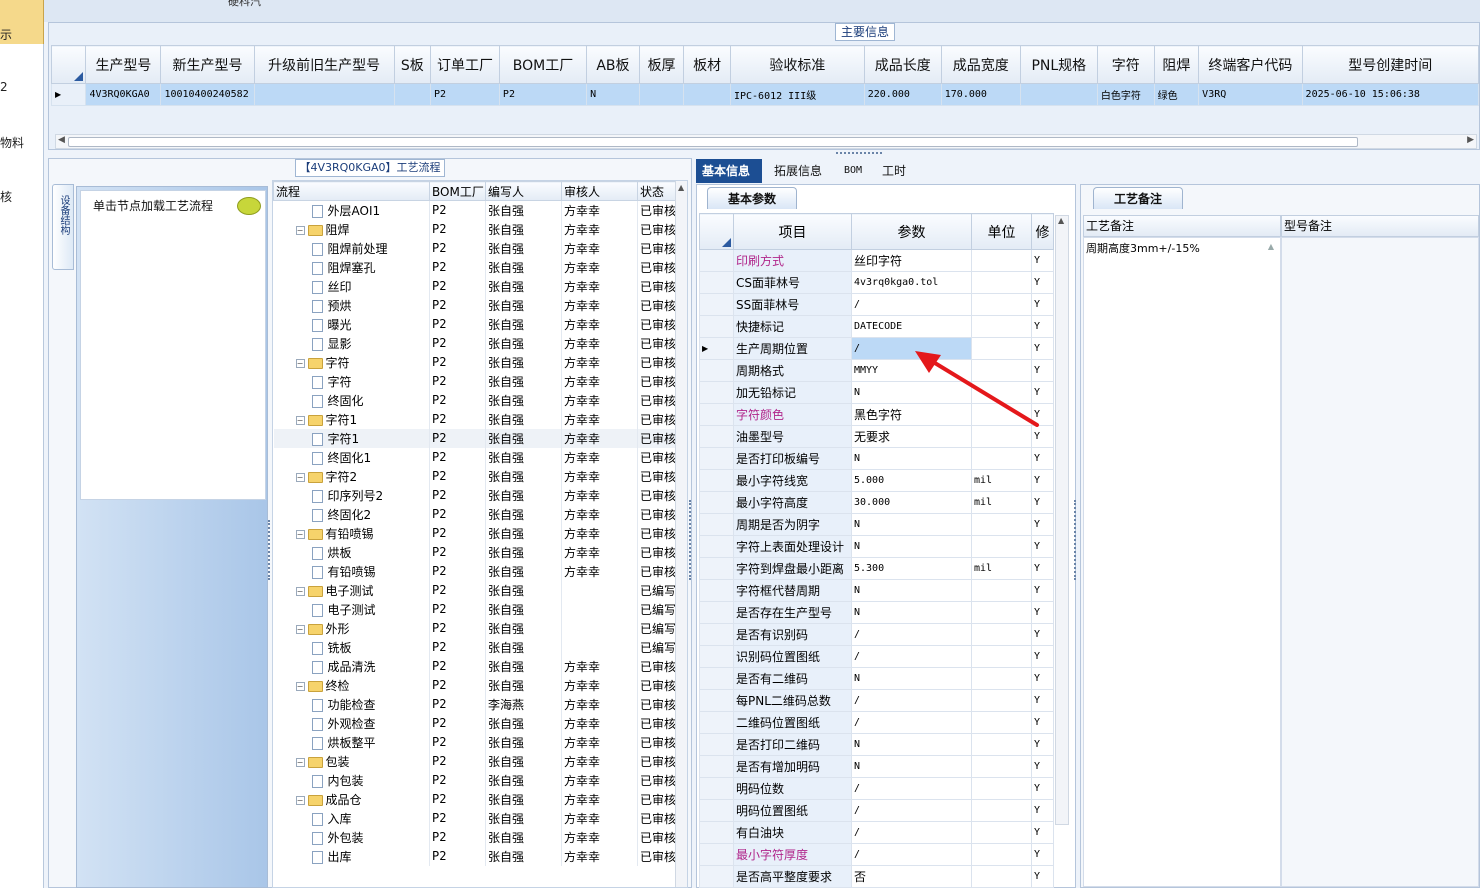 This screenshot has height=888, width=1480. I want to click on tree-row: 烘板 P2 张自强 方幸幸 已审核, so click(475, 552).